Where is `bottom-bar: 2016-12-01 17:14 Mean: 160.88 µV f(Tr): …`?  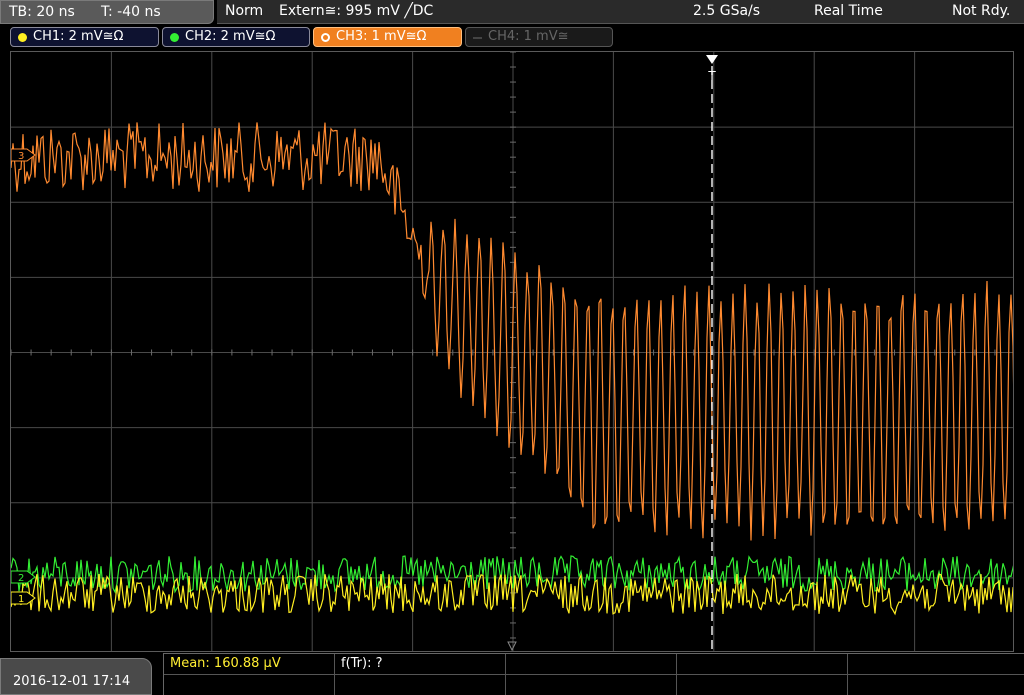 bottom-bar: 2016-12-01 17:14 Mean: 160.88 µV f(Tr): … is located at coordinates (512, 674).